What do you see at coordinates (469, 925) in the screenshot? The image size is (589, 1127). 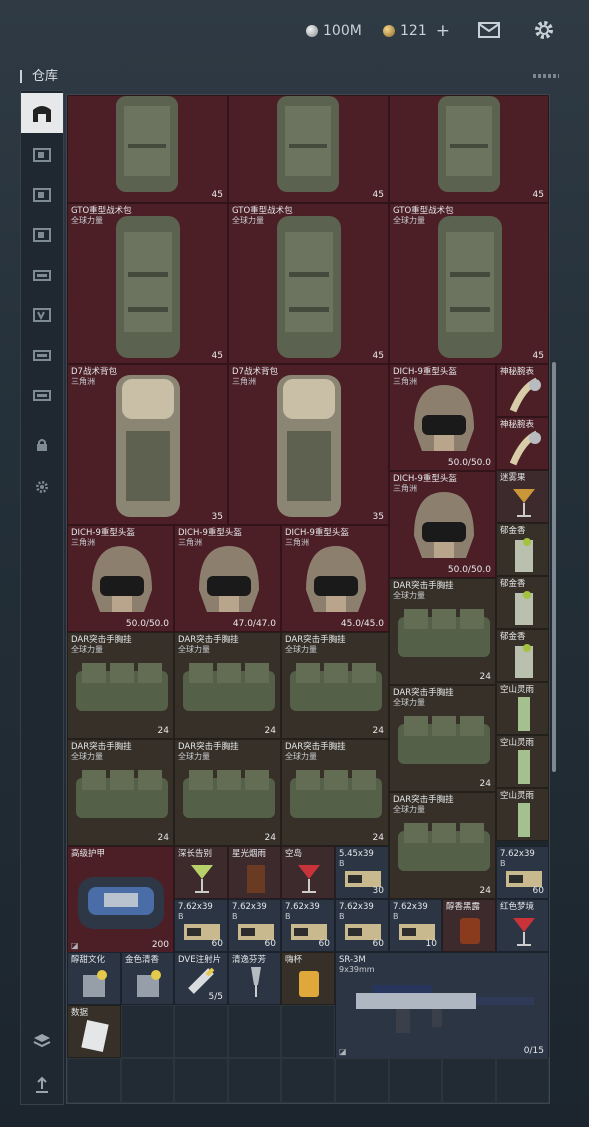 I see `item-drink-r1: 醇香黑露` at bounding box center [469, 925].